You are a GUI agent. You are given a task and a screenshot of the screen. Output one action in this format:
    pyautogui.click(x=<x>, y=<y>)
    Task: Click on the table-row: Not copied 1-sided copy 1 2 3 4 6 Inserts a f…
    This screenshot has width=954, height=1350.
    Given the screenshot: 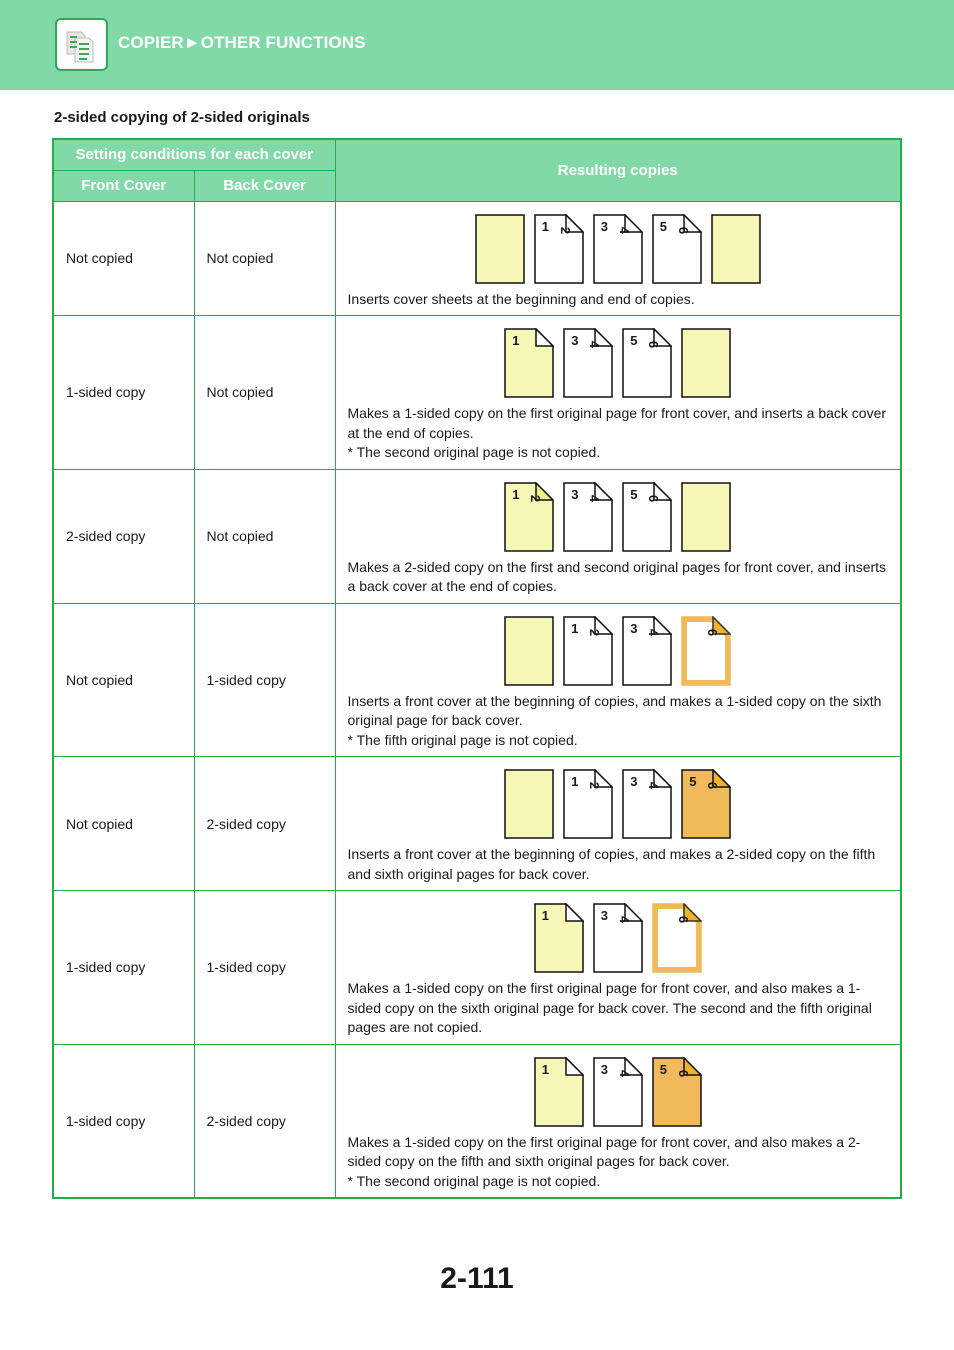 What is the action you would take?
    pyautogui.click(x=477, y=679)
    